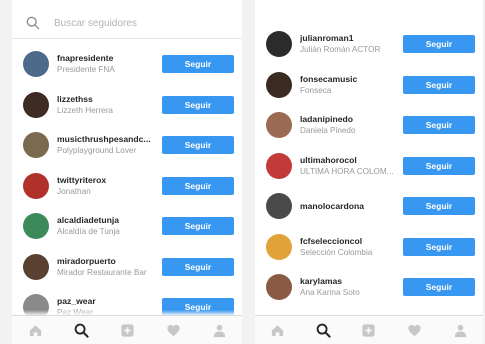  Describe the element at coordinates (116, 180) in the screenshot. I see `username: twittyriterox` at that location.